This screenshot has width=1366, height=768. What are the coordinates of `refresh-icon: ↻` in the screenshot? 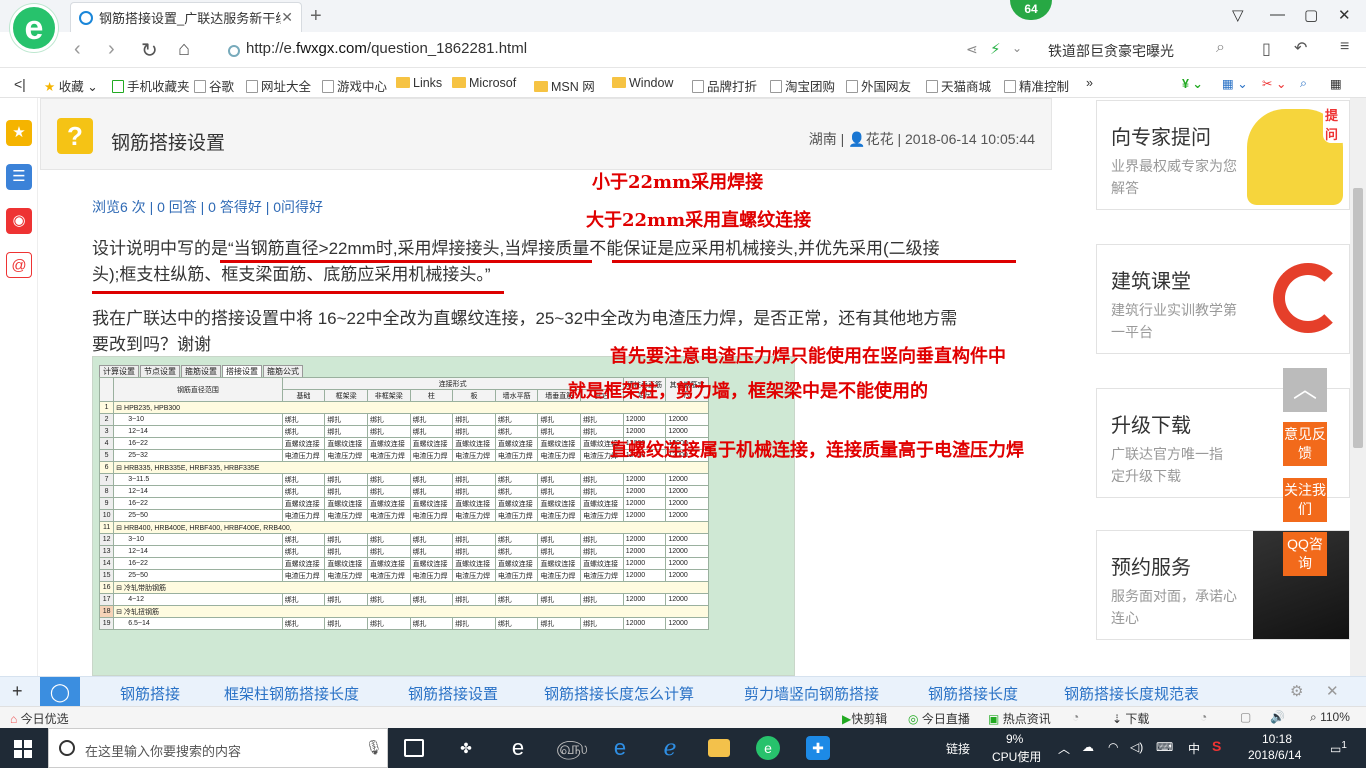 It's located at (149, 50).